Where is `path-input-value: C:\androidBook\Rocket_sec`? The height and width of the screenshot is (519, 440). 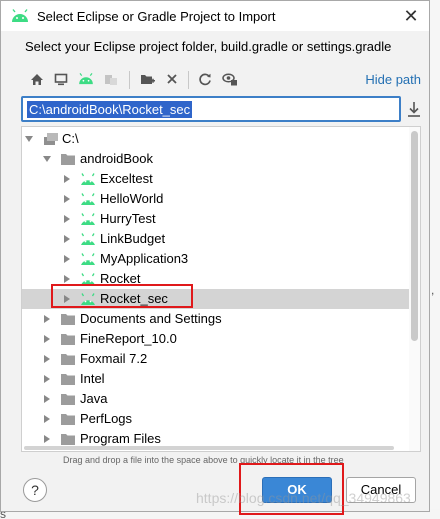 path-input-value: C:\androidBook\Rocket_sec is located at coordinates (110, 109).